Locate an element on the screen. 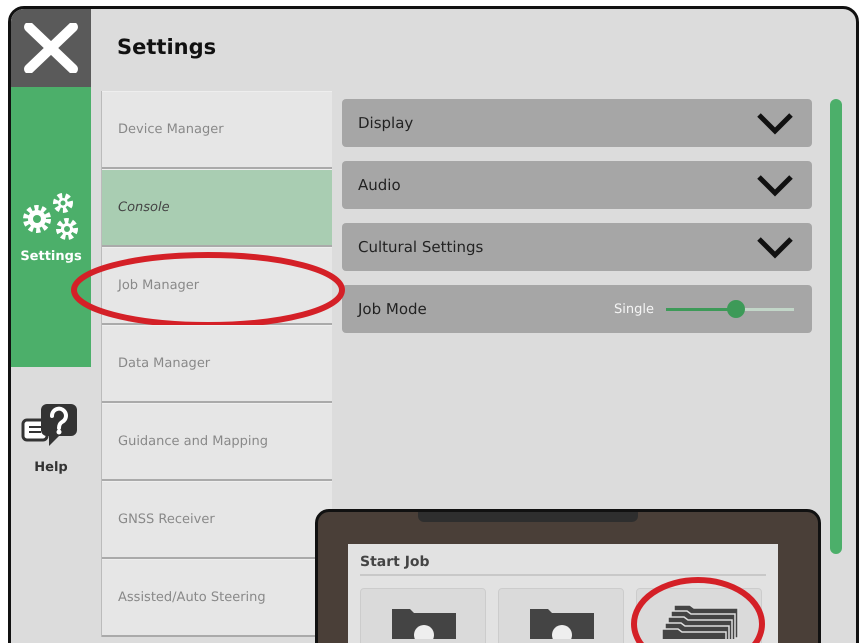 Image resolution: width=867 pixels, height=643 pixels. dialog-title: Start Job is located at coordinates (563, 565).